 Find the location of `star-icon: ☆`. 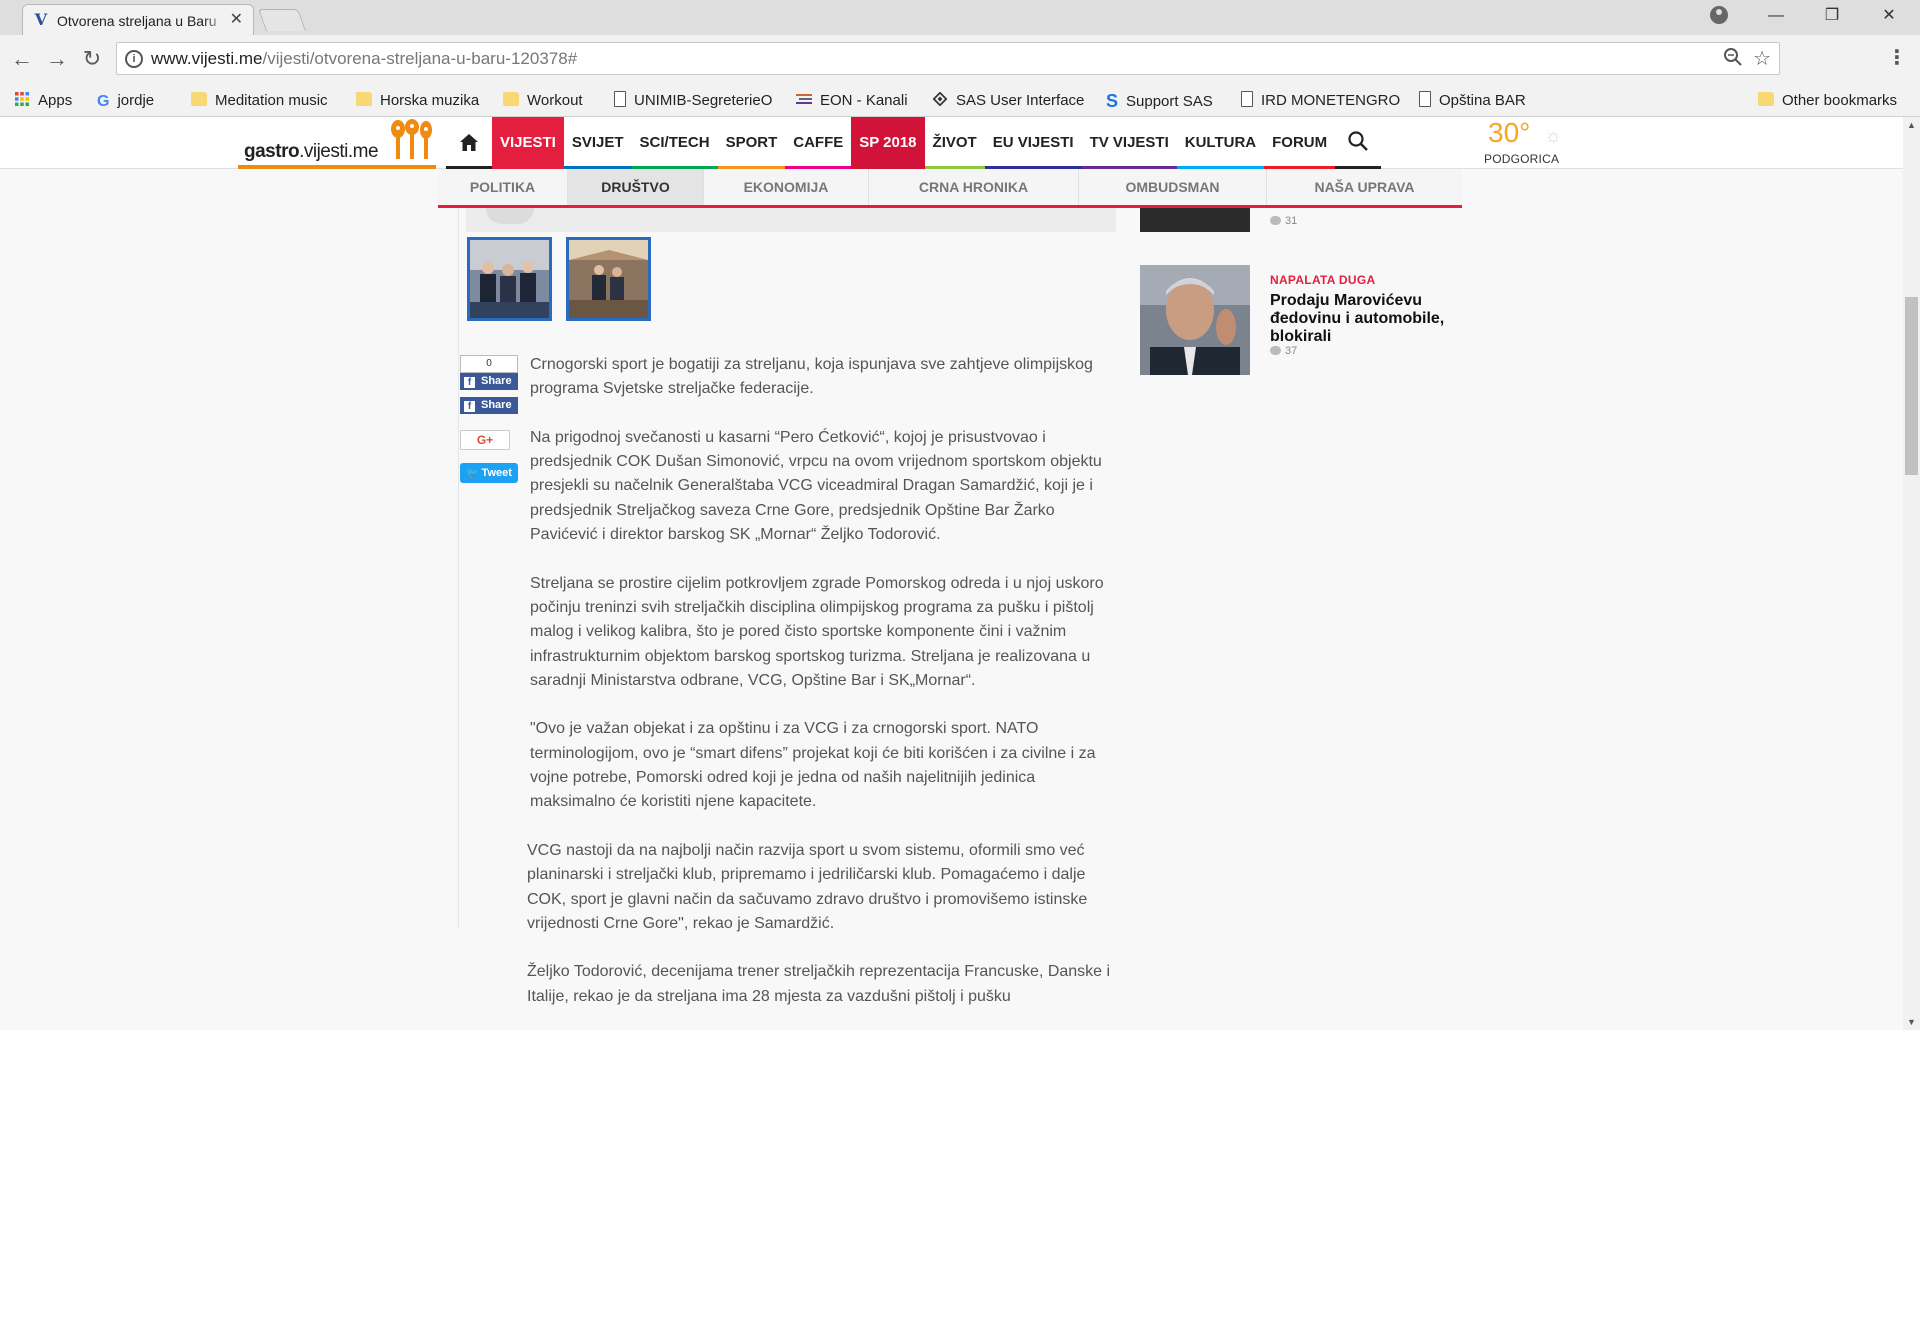

star-icon: ☆ is located at coordinates (1762, 58).